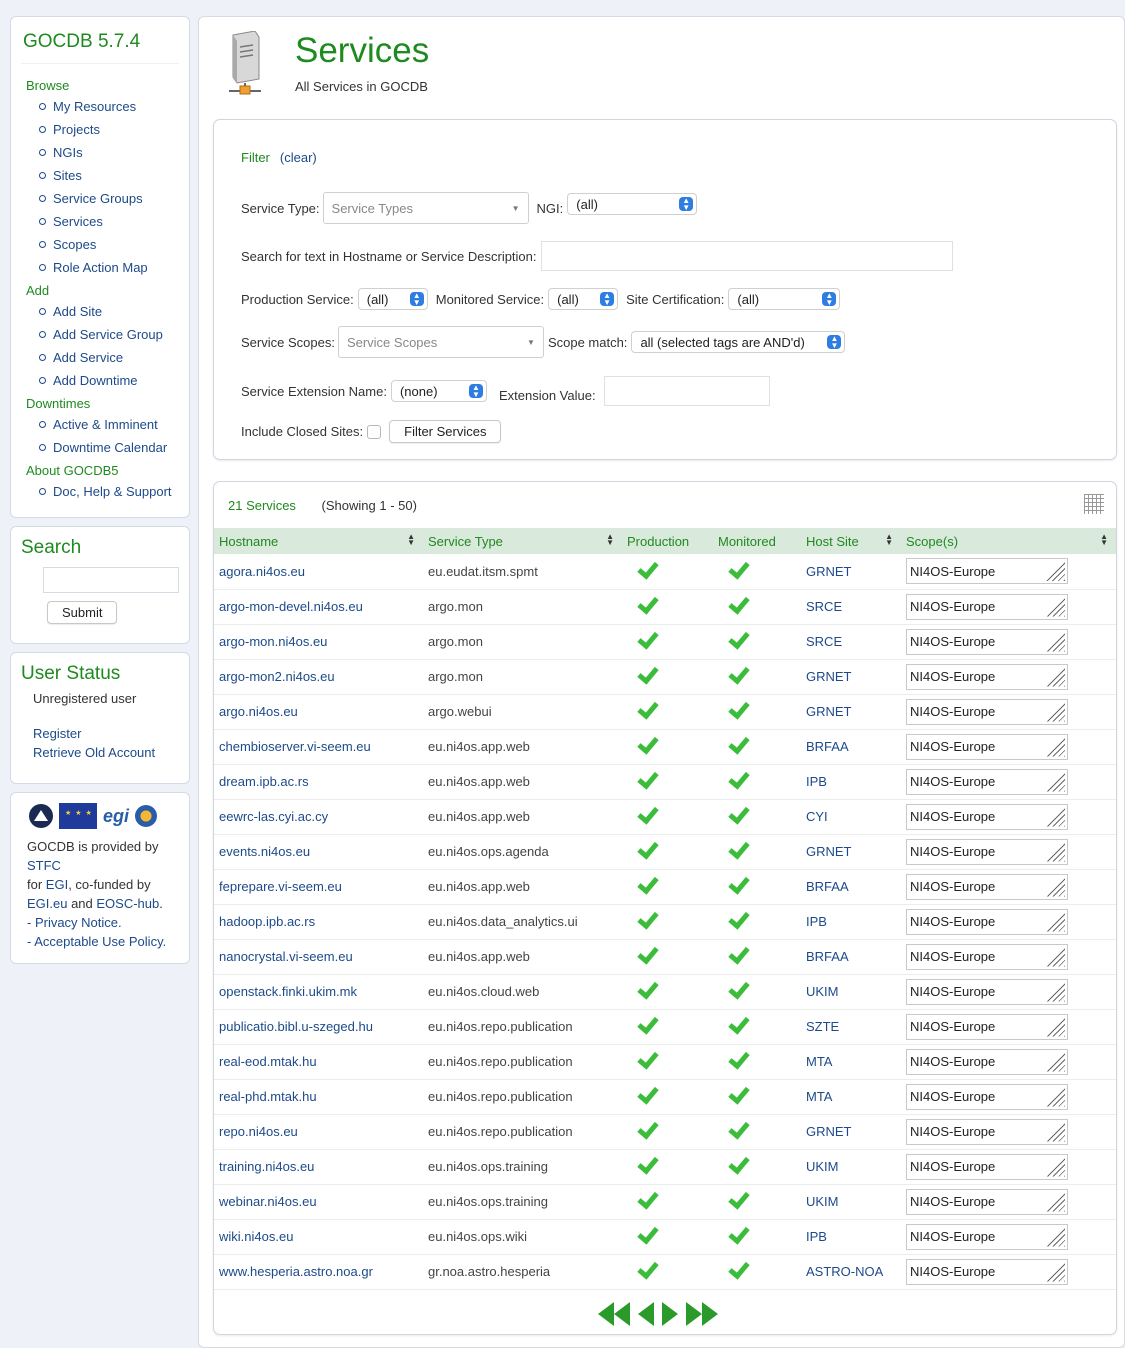 The width and height of the screenshot is (1125, 1348). What do you see at coordinates (318, 1062) in the screenshot?
I see `hostname-link: real-eod.mtak.hu` at bounding box center [318, 1062].